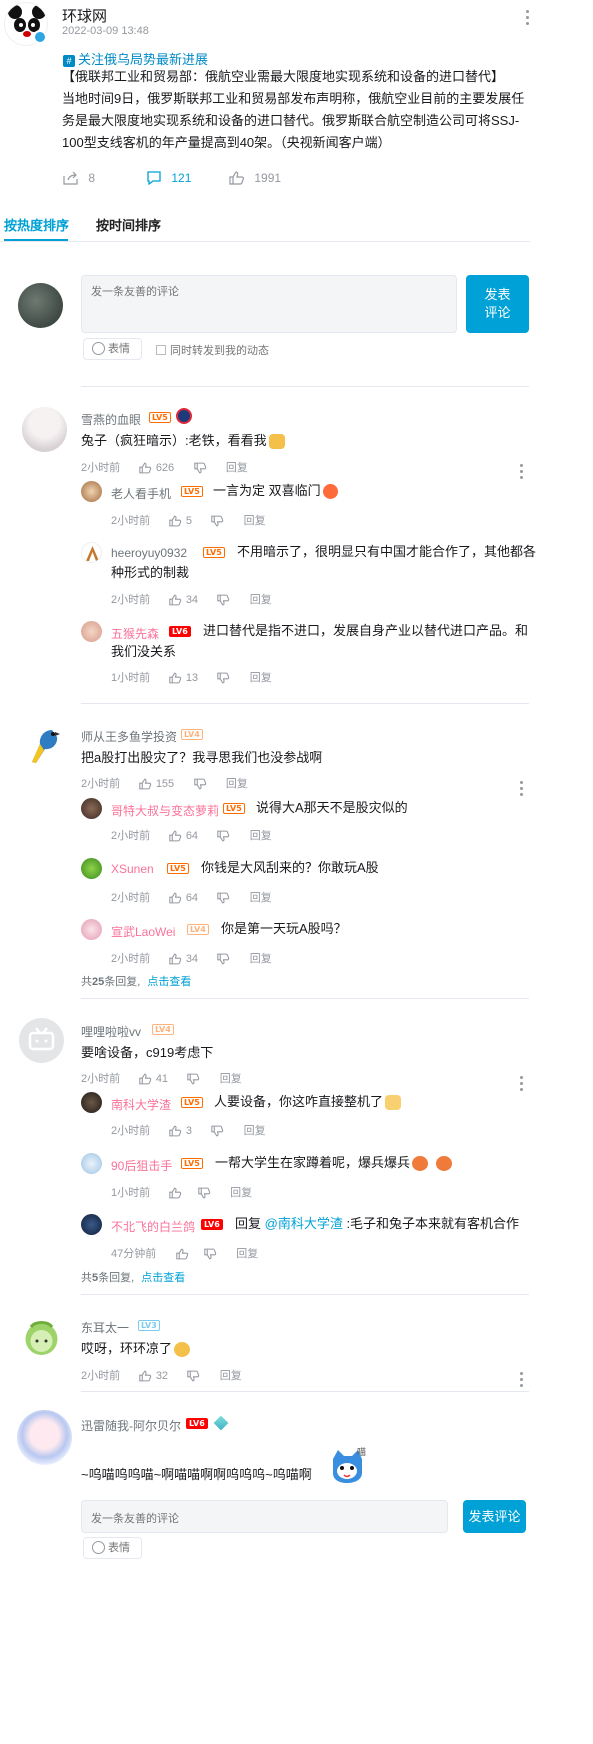 This screenshot has height=1744, width=593. What do you see at coordinates (112, 1548) in the screenshot?
I see `bottom-emoji-button: 表情` at bounding box center [112, 1548].